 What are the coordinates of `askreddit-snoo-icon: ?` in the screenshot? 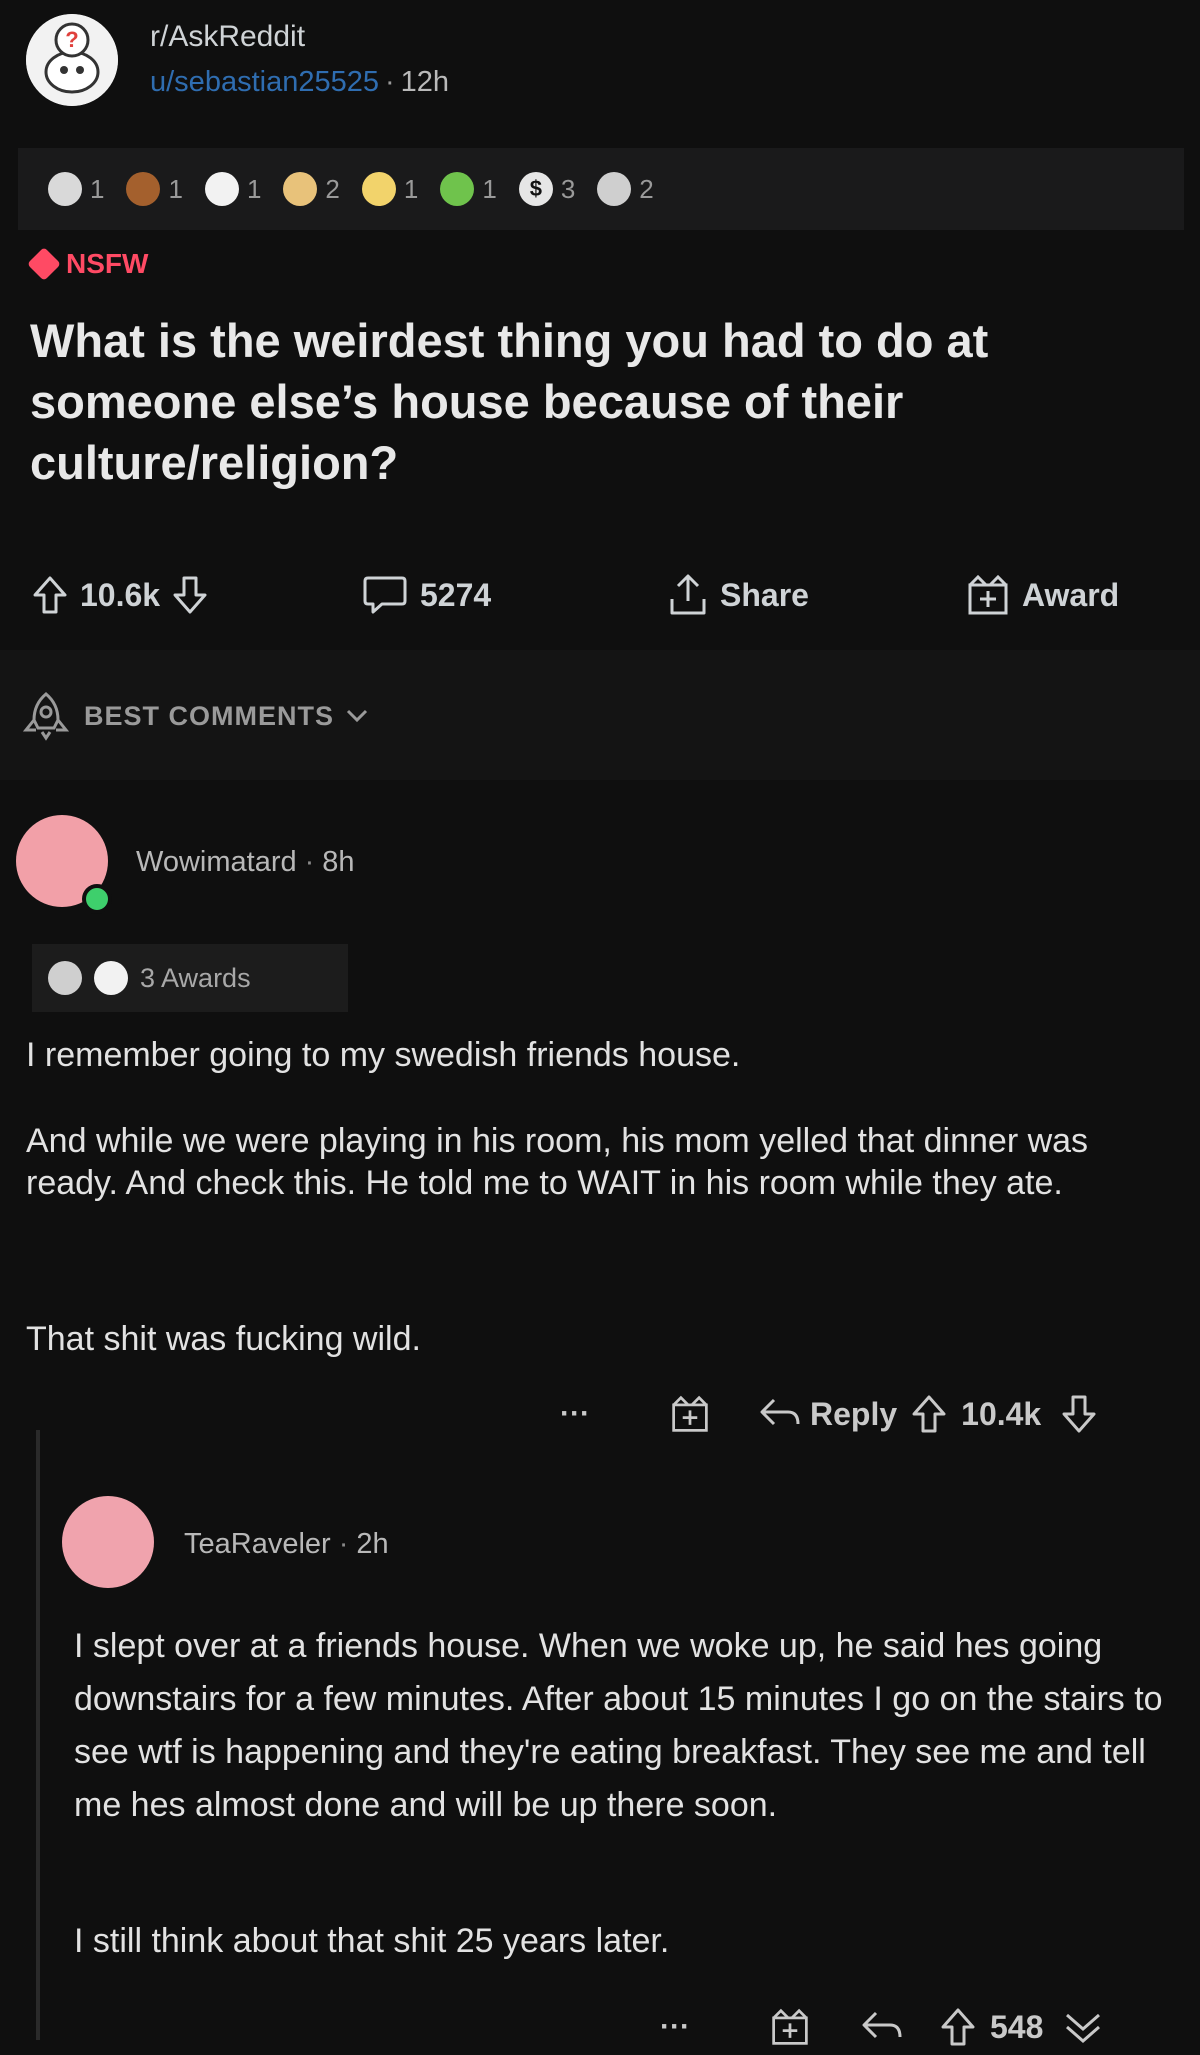 It's located at (72, 60).